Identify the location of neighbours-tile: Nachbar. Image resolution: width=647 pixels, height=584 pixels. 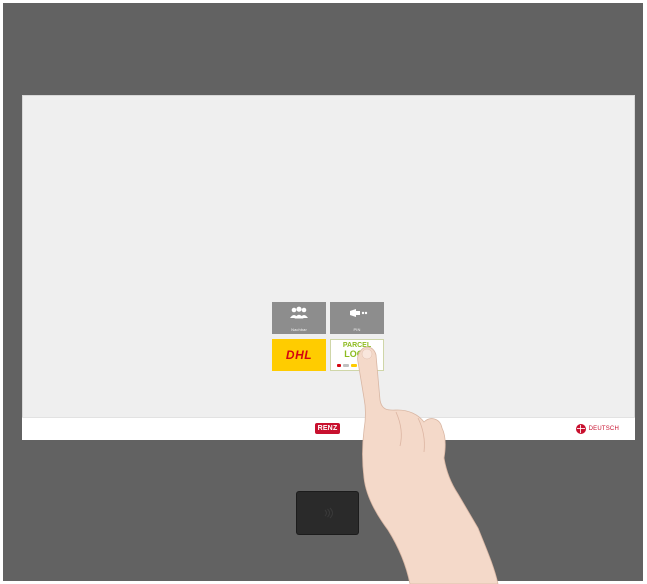
(299, 318).